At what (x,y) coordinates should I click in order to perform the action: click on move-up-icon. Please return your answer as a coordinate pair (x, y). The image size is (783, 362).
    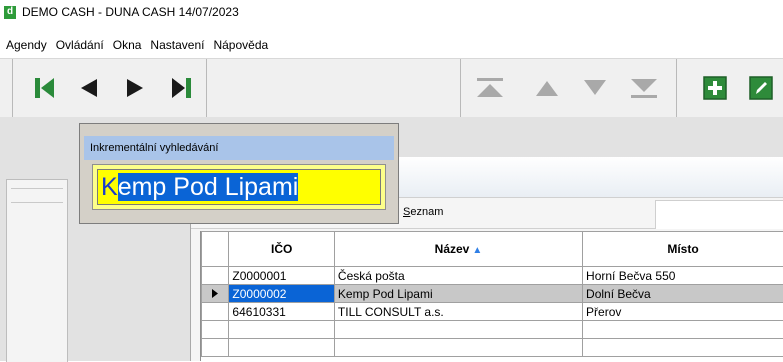
    Looking at the image, I should click on (547, 88).